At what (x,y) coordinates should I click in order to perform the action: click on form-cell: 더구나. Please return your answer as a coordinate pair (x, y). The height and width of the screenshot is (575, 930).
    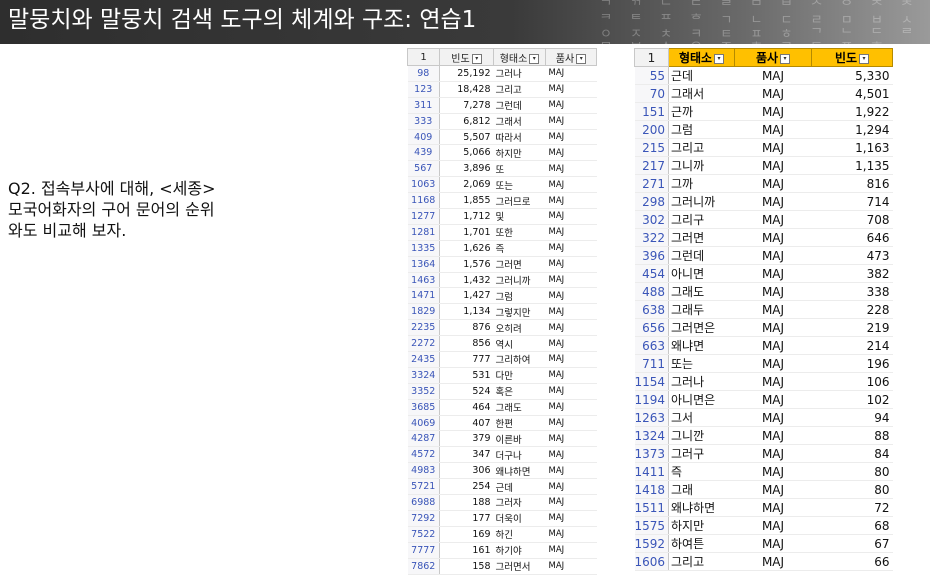
    Looking at the image, I should click on (519, 455).